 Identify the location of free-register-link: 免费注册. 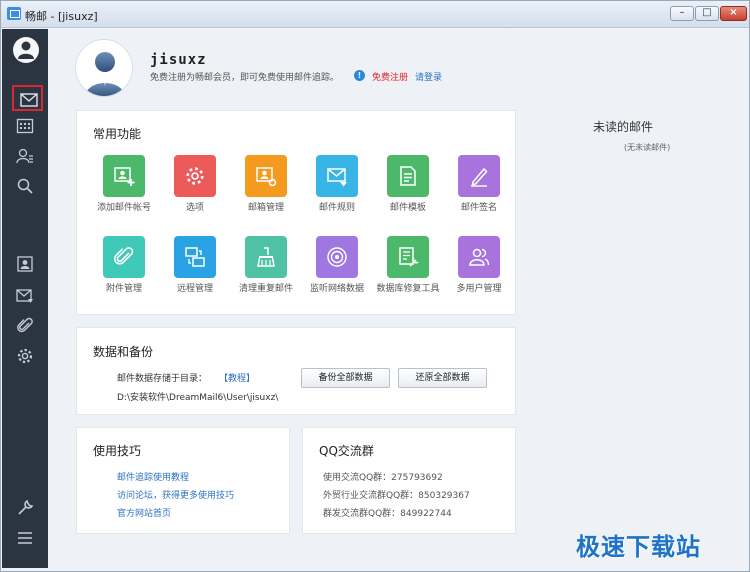
(390, 76).